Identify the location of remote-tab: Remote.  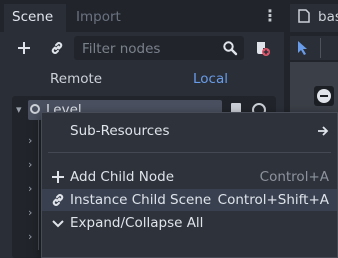
(76, 79).